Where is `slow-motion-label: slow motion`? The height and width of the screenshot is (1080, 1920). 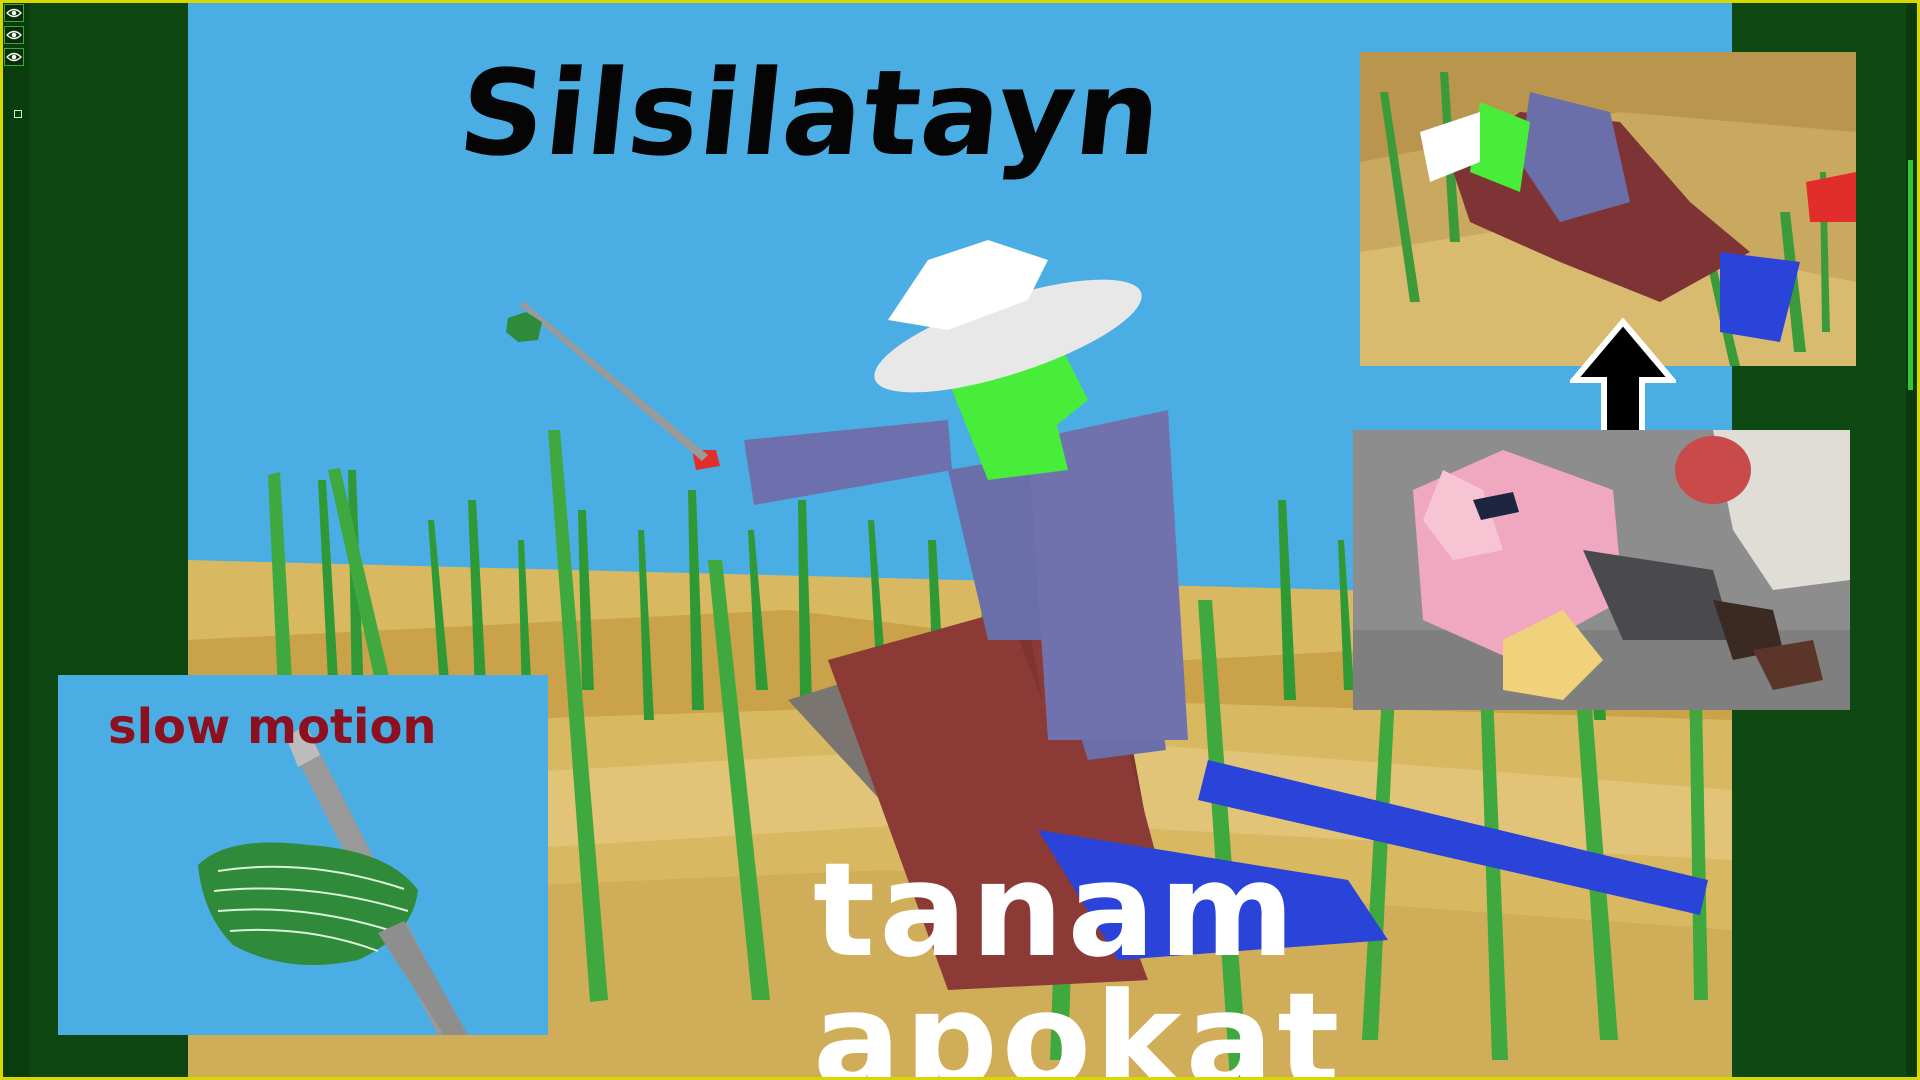
slow-motion-label: slow motion is located at coordinates (272, 727).